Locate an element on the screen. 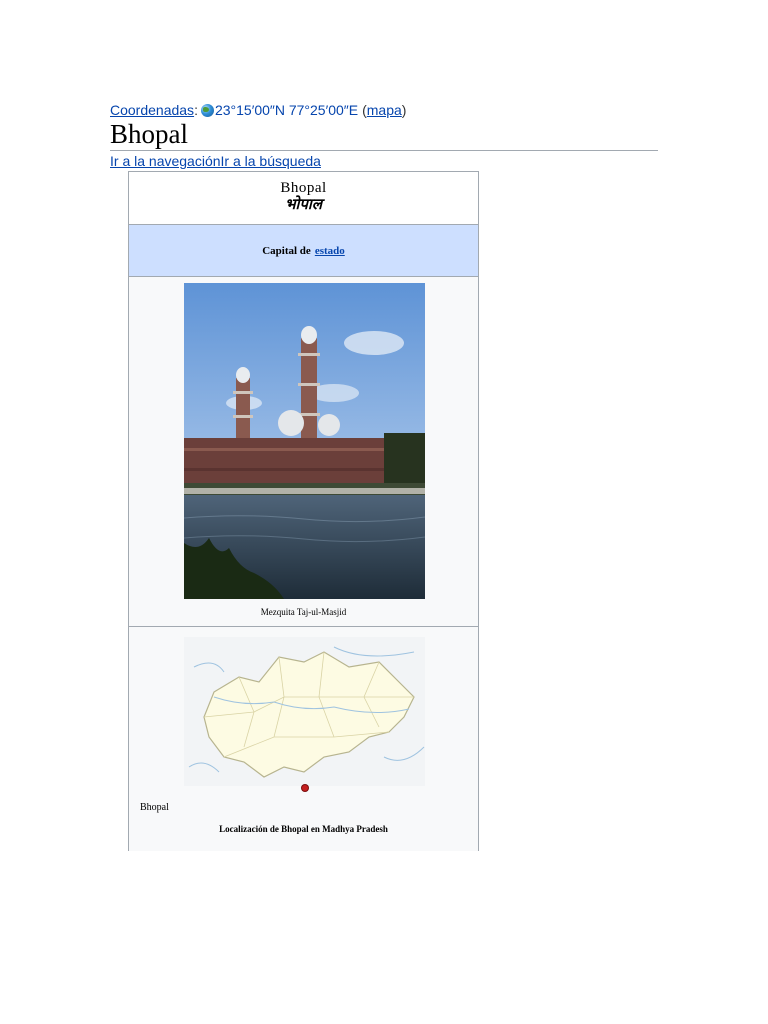 Image resolution: width=768 pixels, height=1024 pixels. infobox-header: Bhopal भोपाल is located at coordinates (303, 198).